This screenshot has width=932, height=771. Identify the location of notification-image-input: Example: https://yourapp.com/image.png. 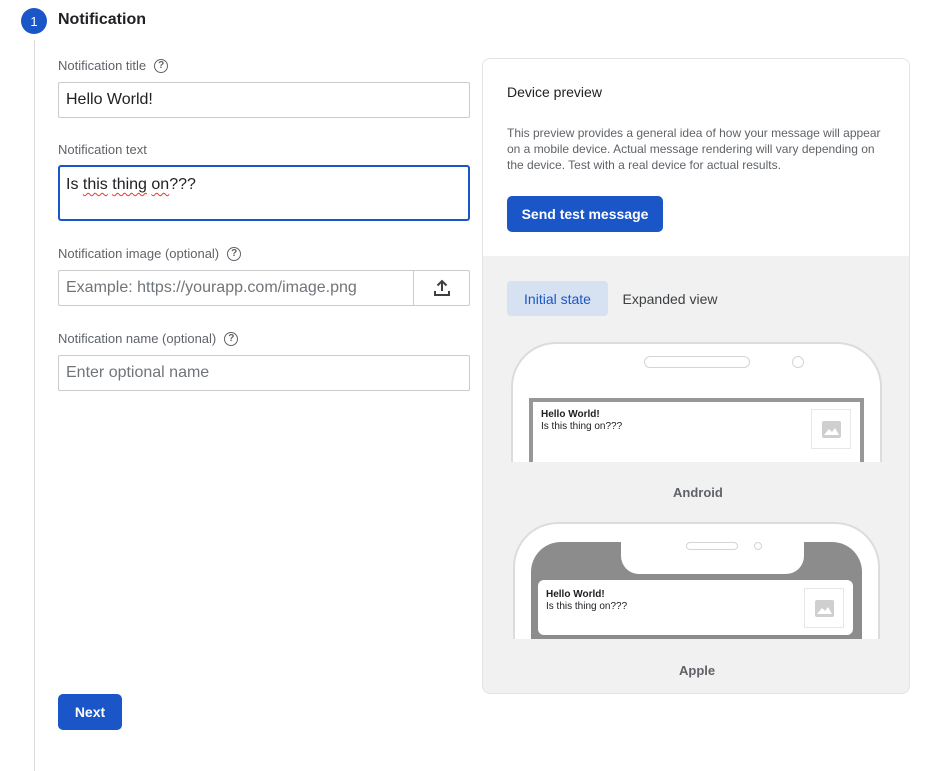
(236, 288).